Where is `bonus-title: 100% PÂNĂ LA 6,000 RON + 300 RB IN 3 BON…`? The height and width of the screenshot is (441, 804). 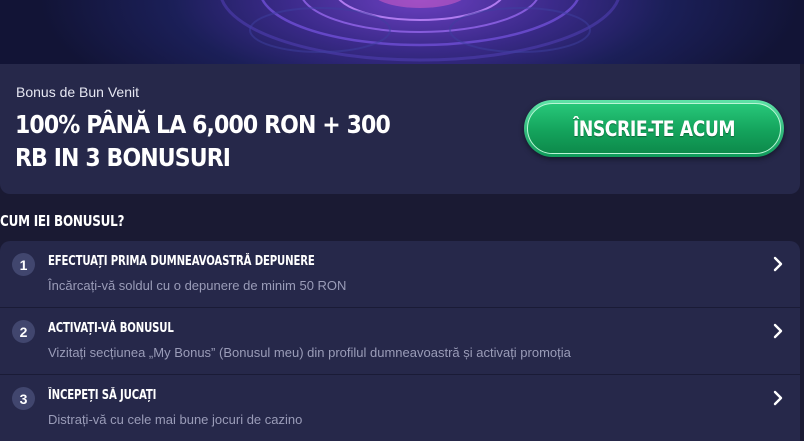 bonus-title: 100% PÂNĂ LA 6,000 RON + 300 RB IN 3 BON… is located at coordinates (203, 141).